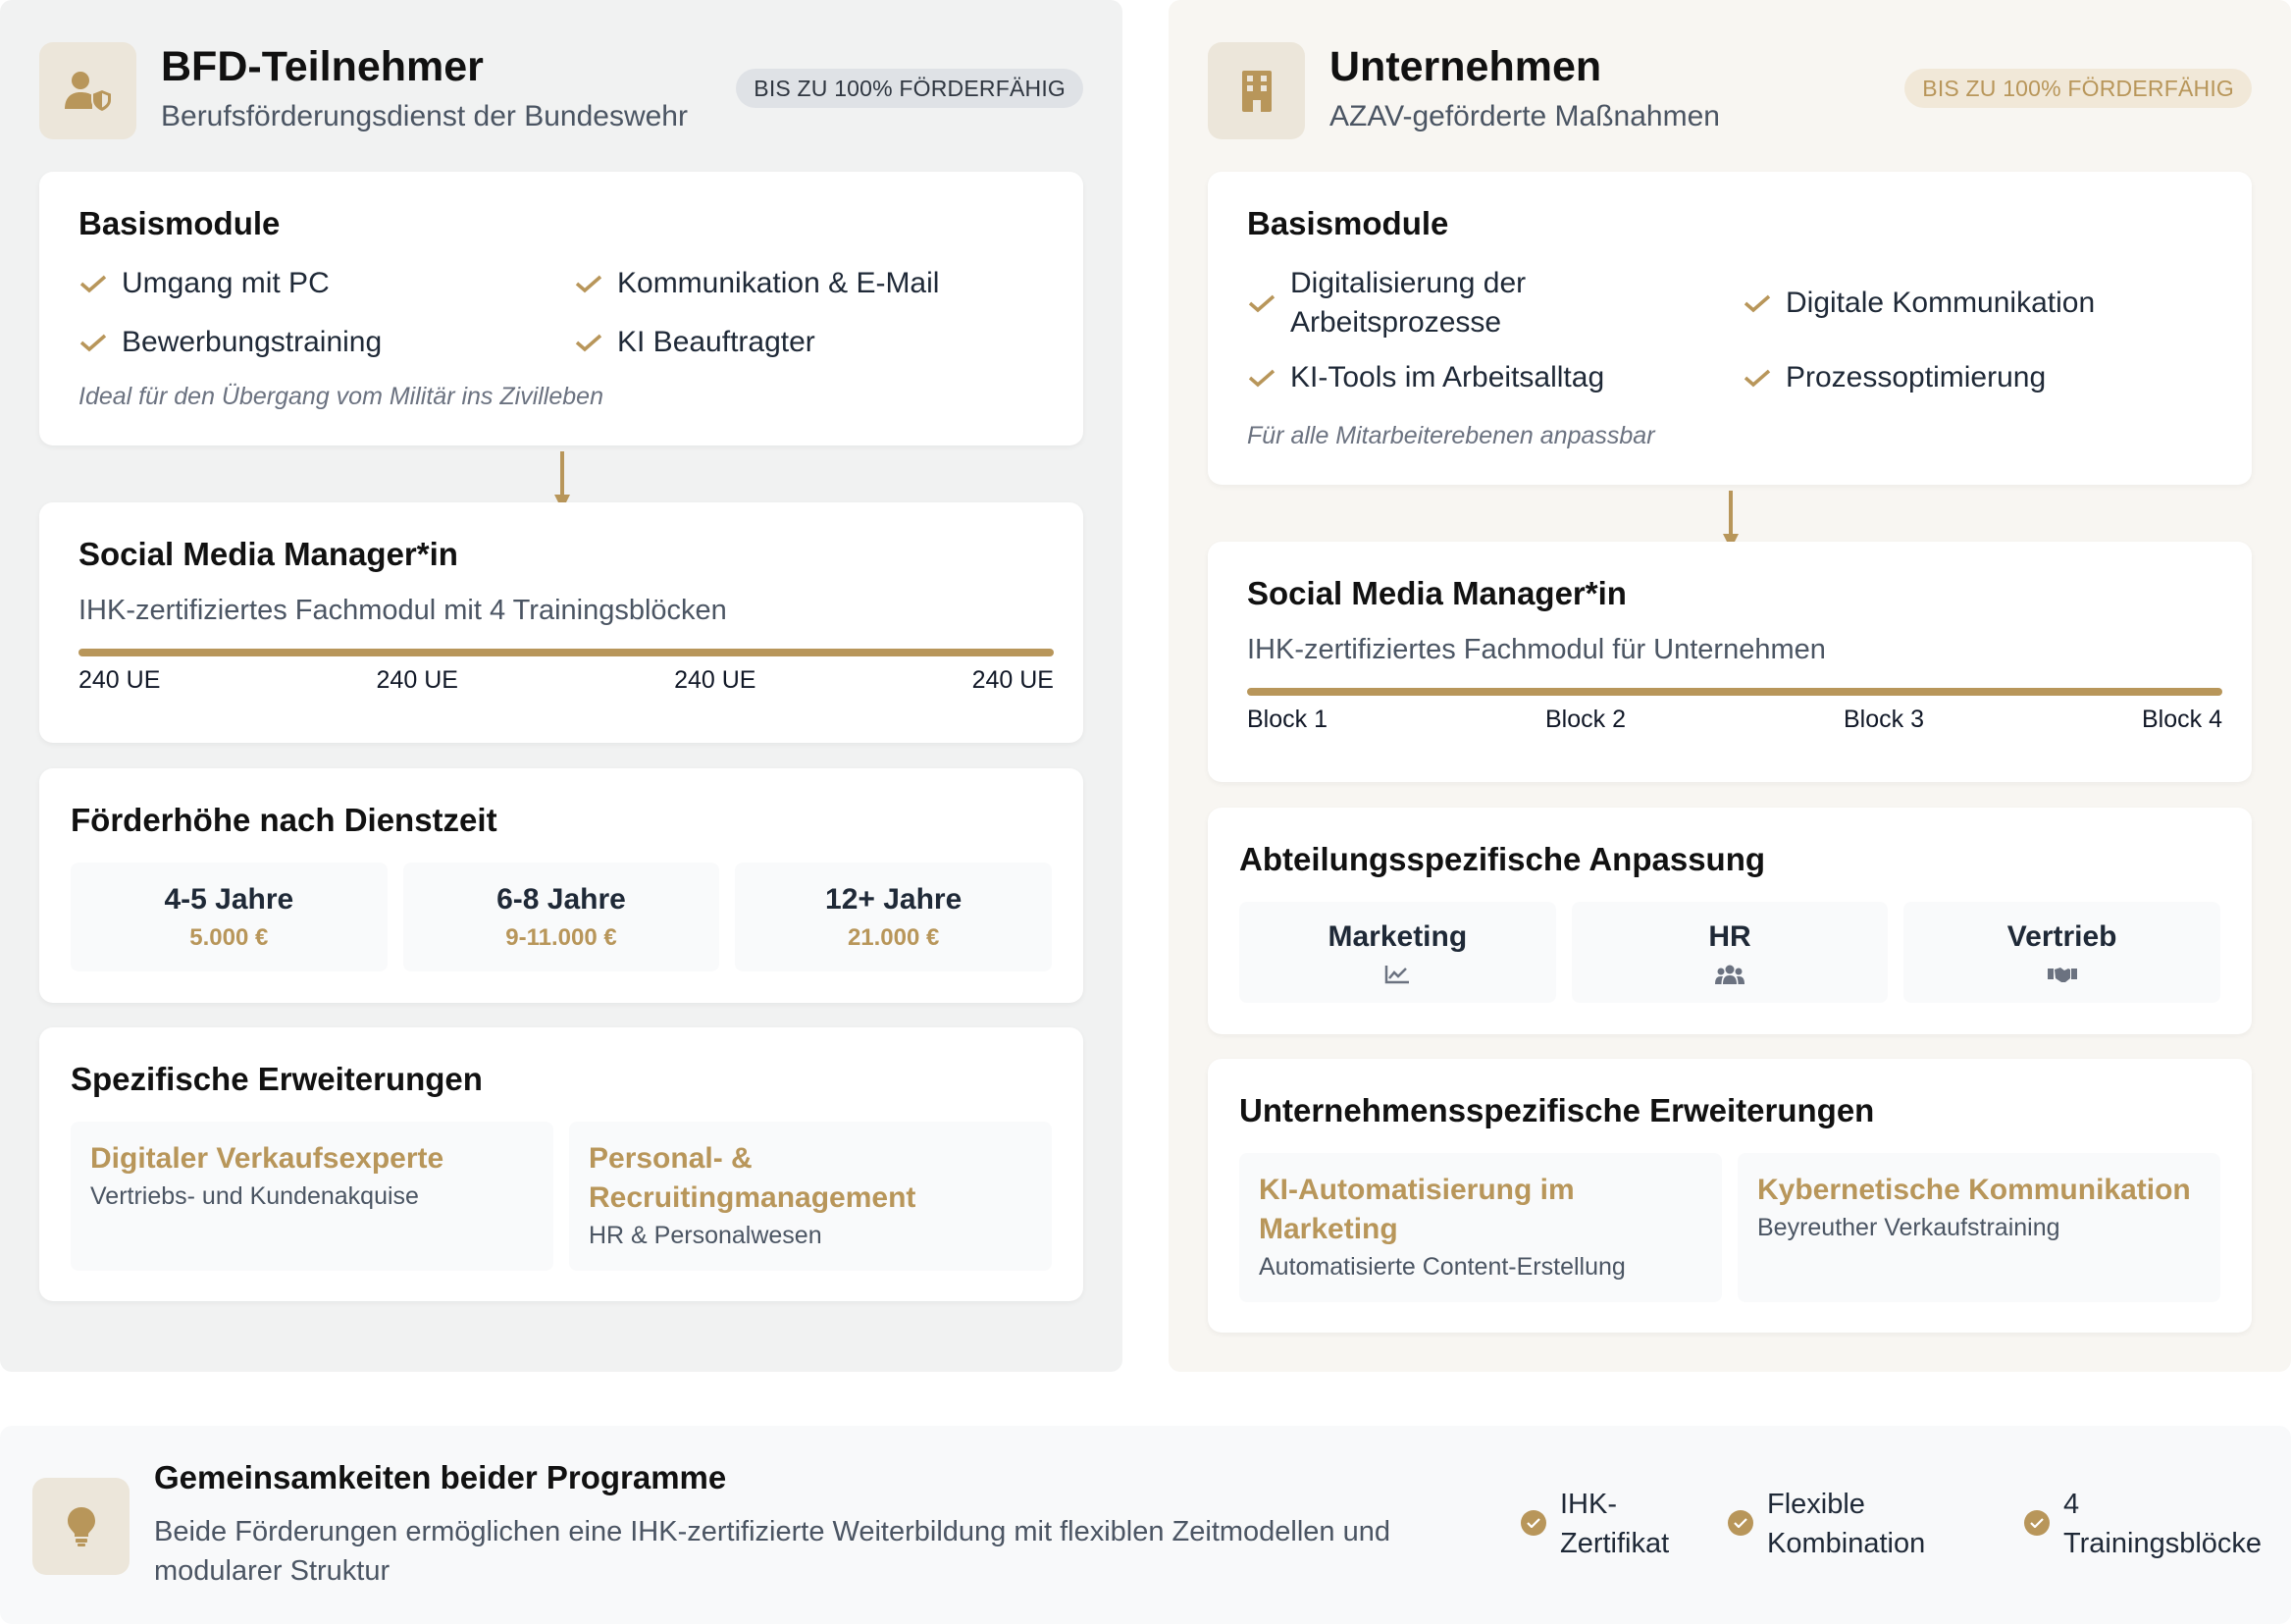 The height and width of the screenshot is (1624, 2291). I want to click on ext-tile-title: Personal- & Recruitingmanagement, so click(752, 1178).